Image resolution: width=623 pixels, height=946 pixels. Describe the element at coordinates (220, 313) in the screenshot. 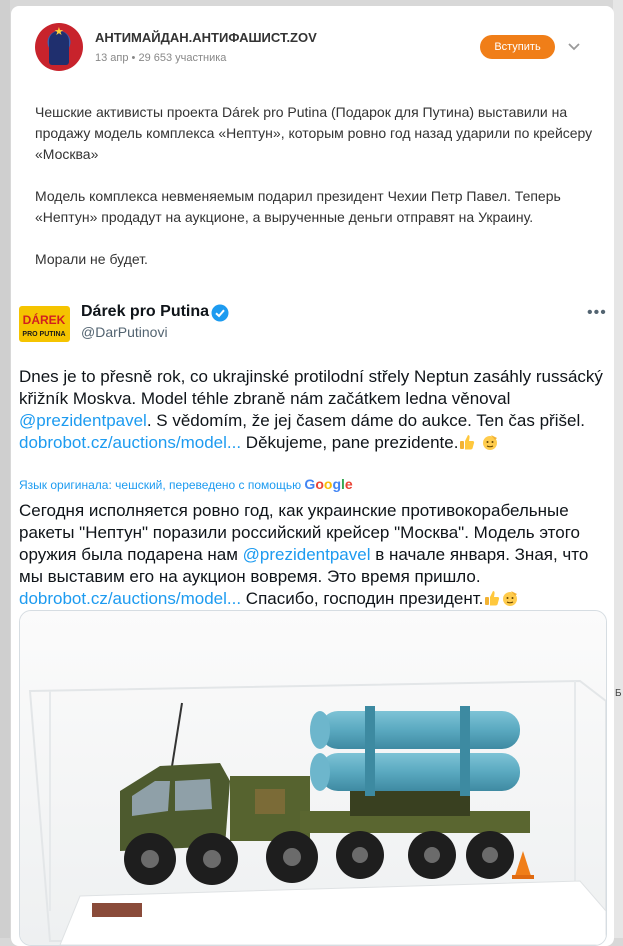

I see `verified-badge-icon` at that location.